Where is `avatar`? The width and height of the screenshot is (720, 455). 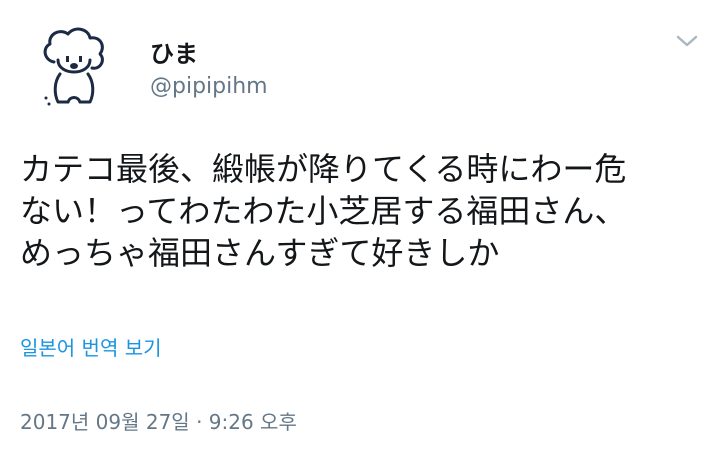
avatar is located at coordinates (74, 66).